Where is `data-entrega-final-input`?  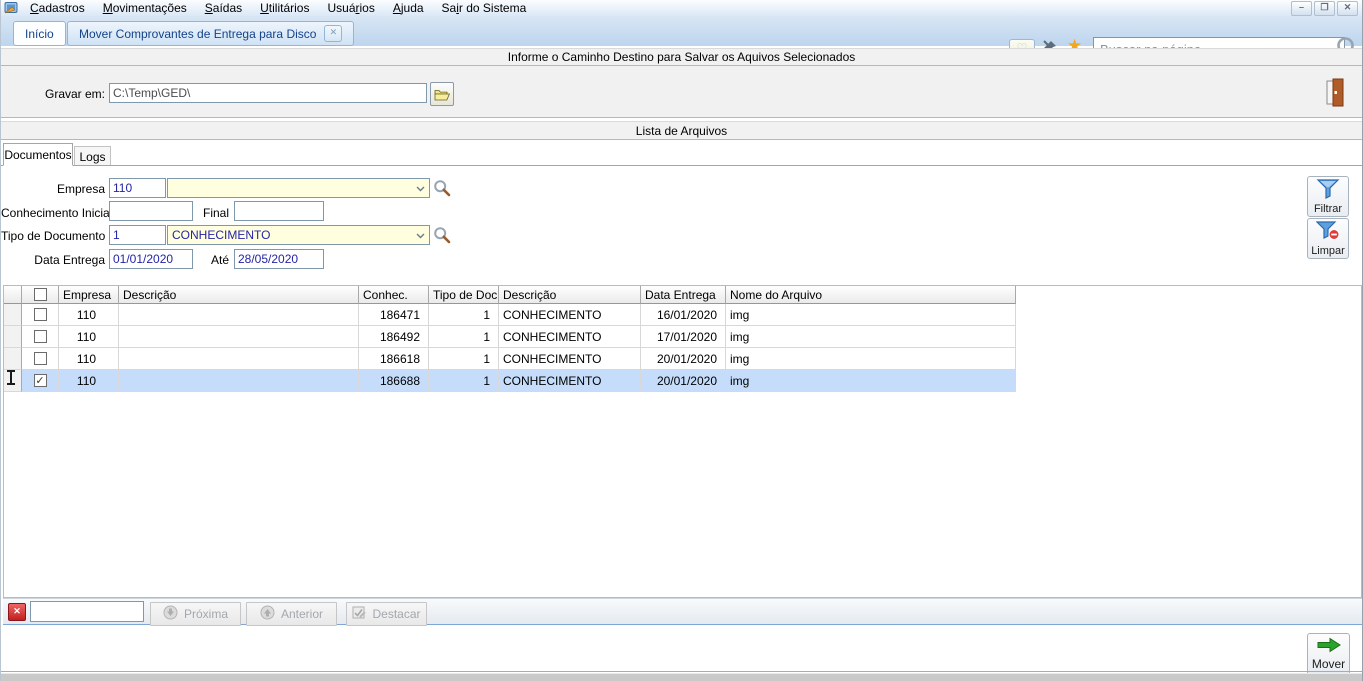
data-entrega-final-input is located at coordinates (279, 259).